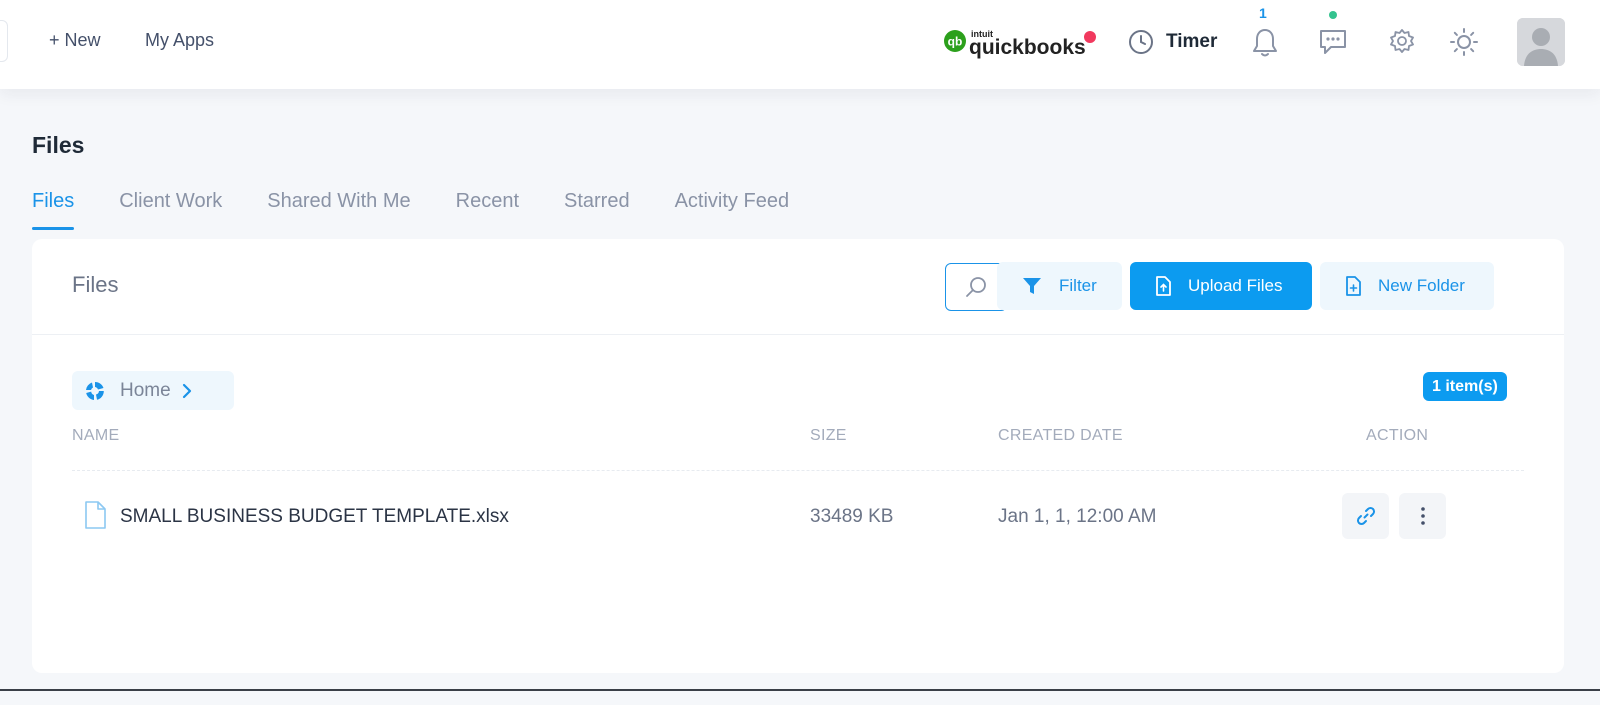 This screenshot has height=705, width=1600. Describe the element at coordinates (95, 284) in the screenshot. I see `card-title: Files` at that location.